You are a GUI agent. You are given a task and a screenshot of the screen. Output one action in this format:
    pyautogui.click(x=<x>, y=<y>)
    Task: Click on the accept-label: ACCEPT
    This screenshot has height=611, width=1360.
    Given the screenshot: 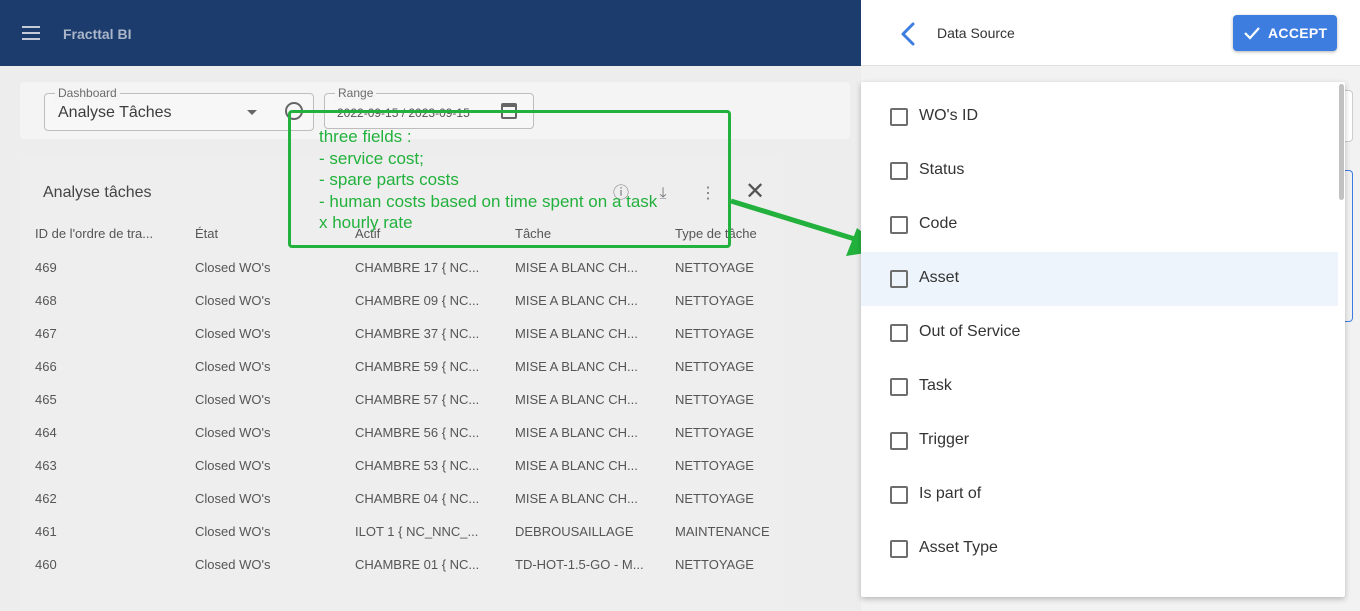 What is the action you would take?
    pyautogui.click(x=1298, y=33)
    